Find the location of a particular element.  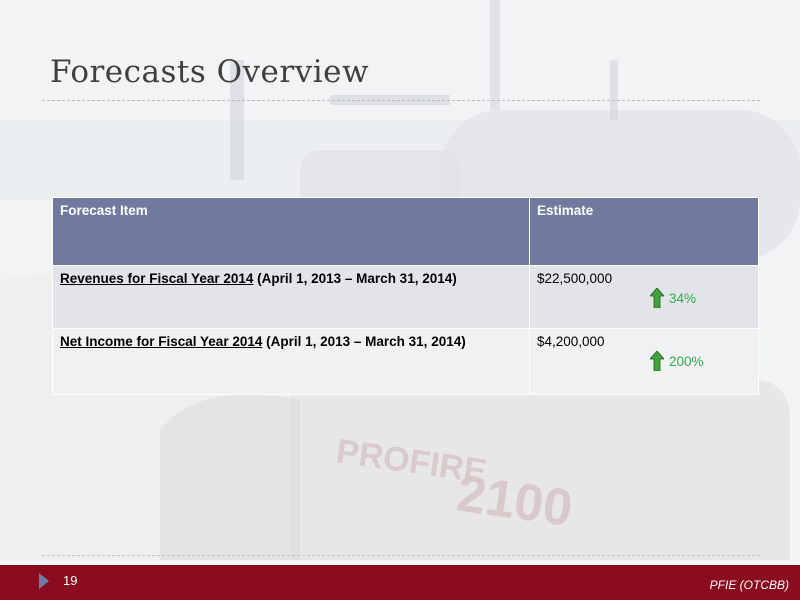

stock-ticker: PFIE (OTCBB) is located at coordinates (749, 585).